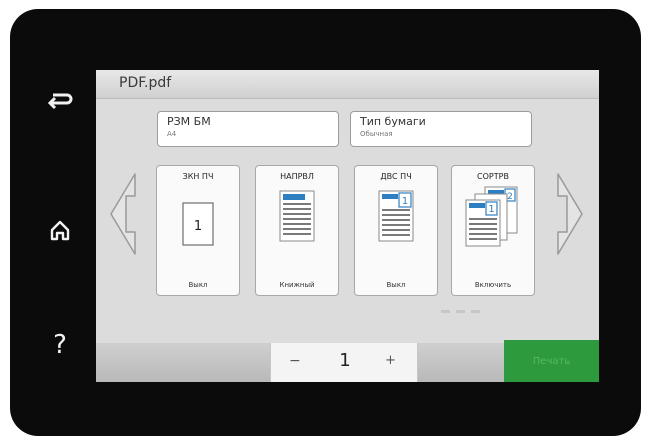  Describe the element at coordinates (145, 83) in the screenshot. I see `page-title: PDF.pdf` at that location.